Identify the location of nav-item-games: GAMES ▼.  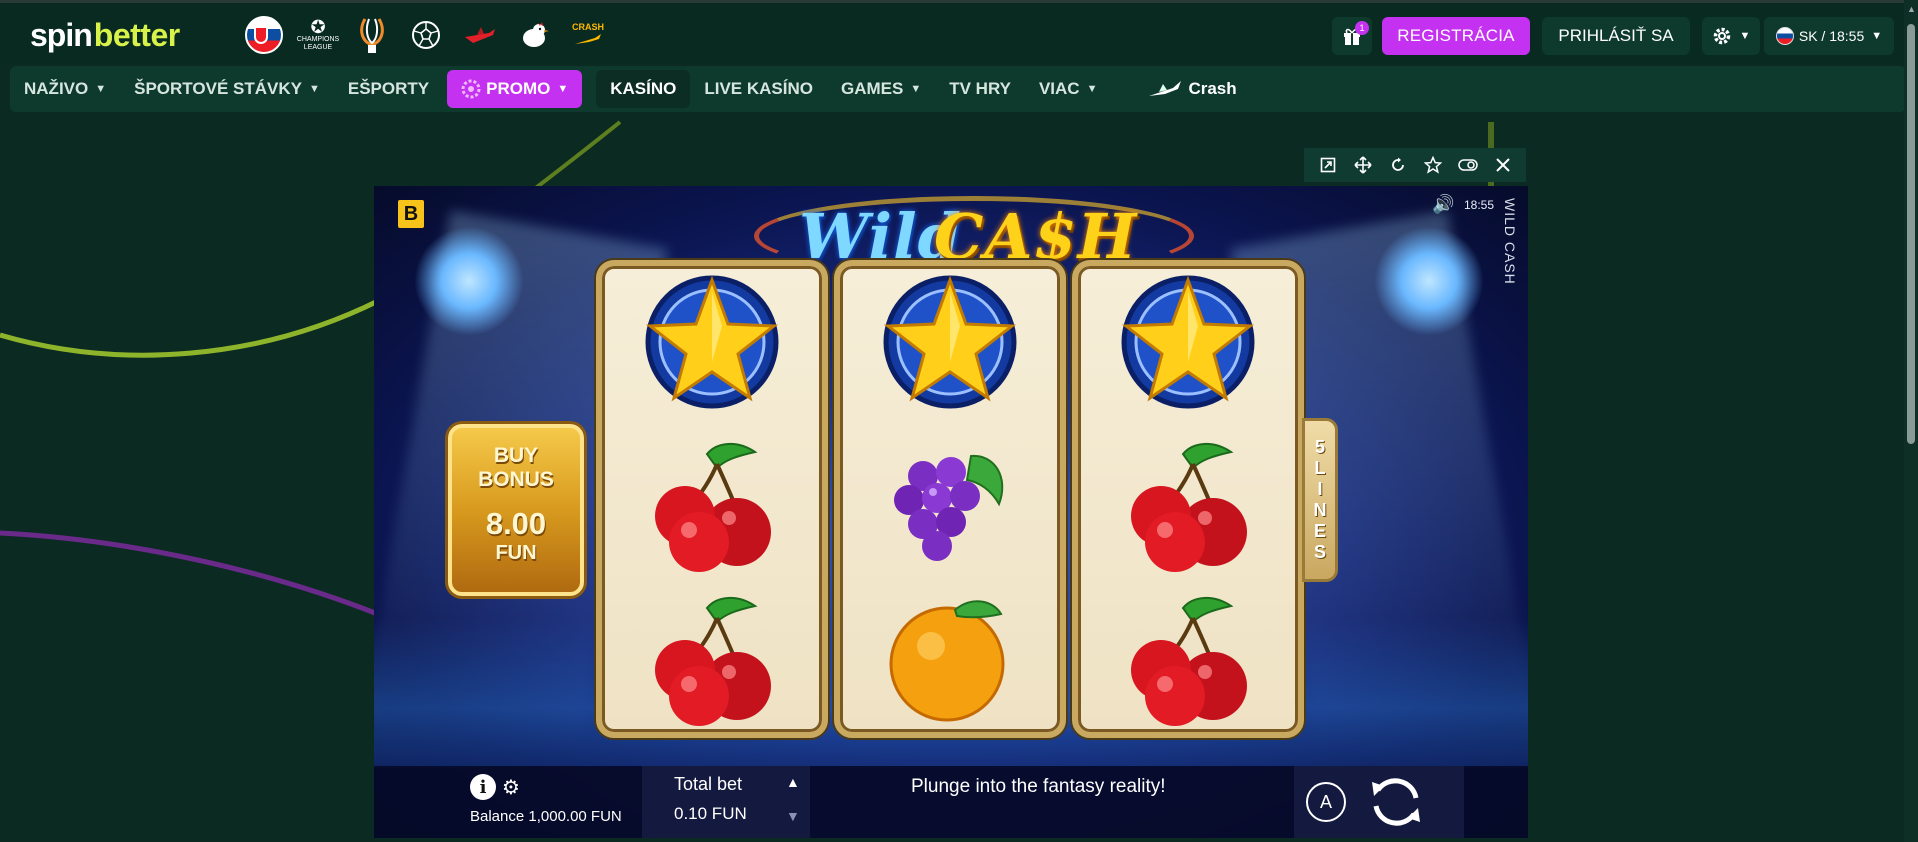
(881, 89).